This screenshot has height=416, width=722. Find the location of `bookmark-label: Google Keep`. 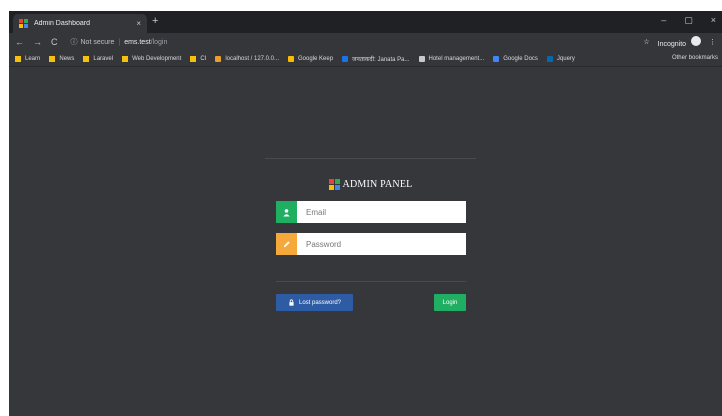

bookmark-label: Google Keep is located at coordinates (316, 58).